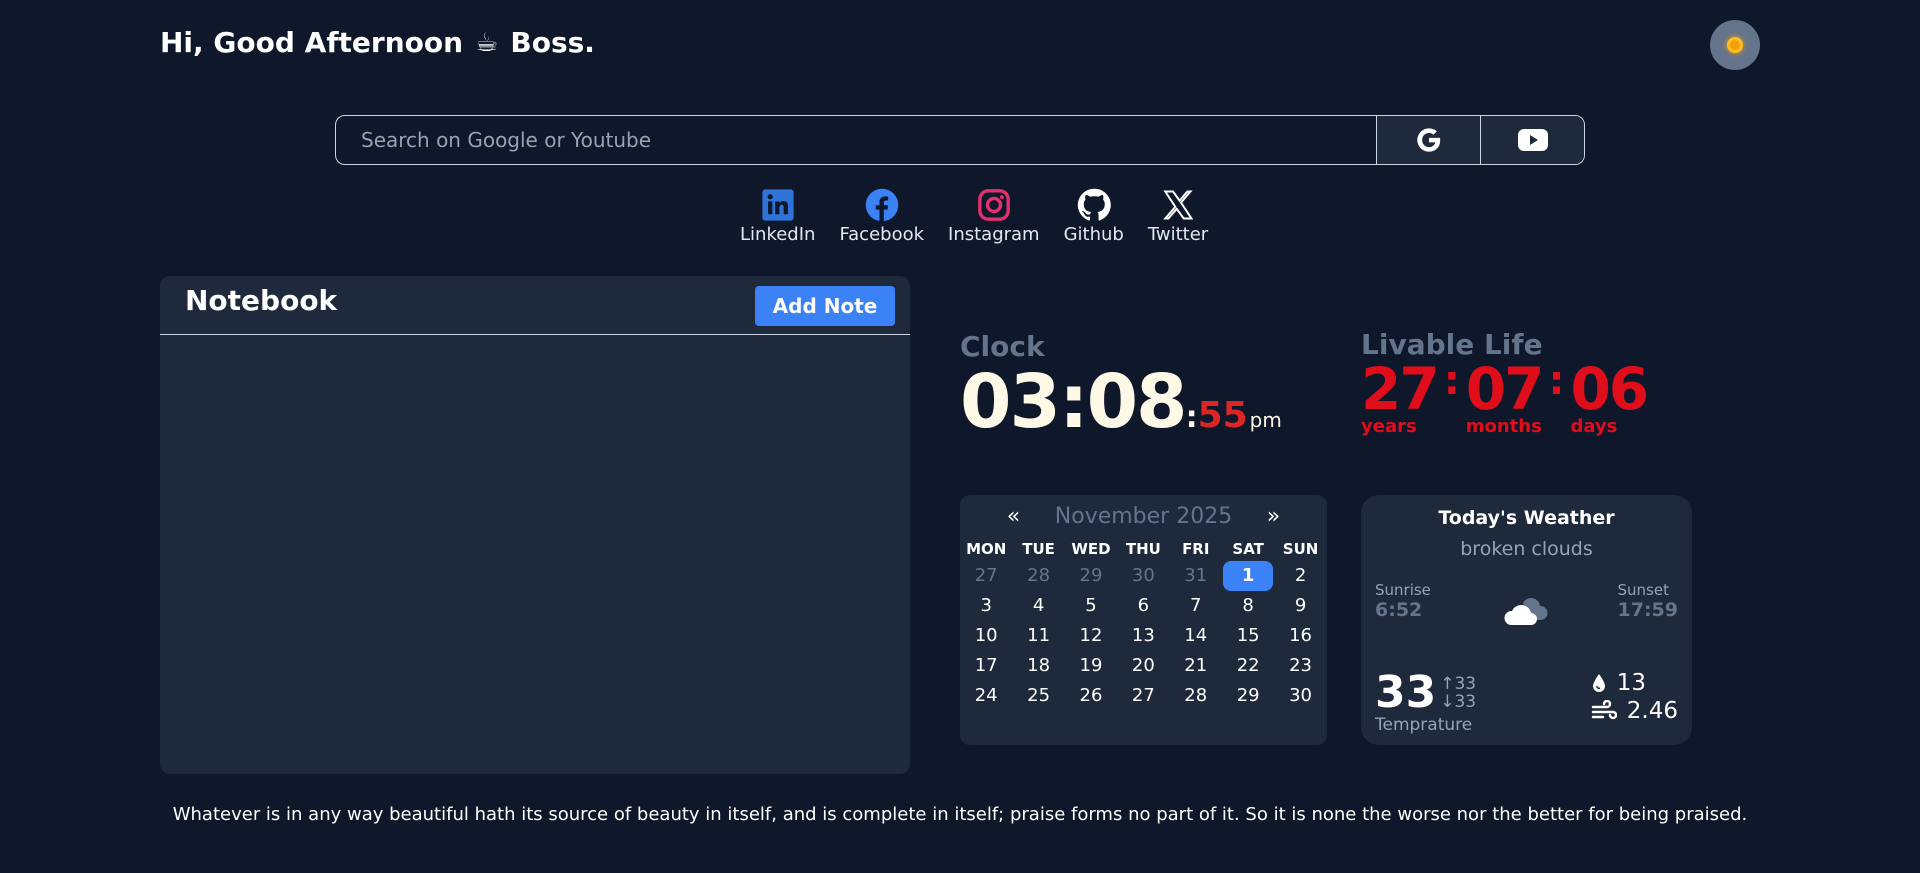 Image resolution: width=1920 pixels, height=873 pixels. Describe the element at coordinates (1038, 606) in the screenshot. I see `calendar-day: 4` at that location.